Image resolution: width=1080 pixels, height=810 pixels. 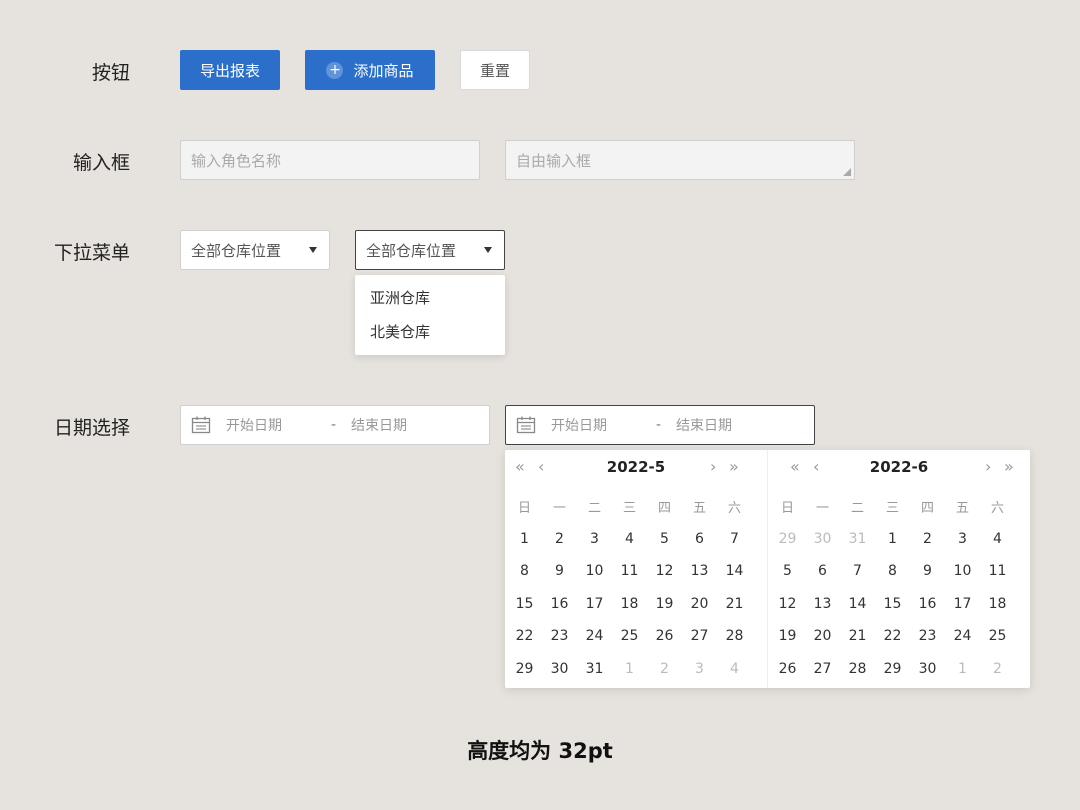 I want to click on dropdown-option-asia: 亚洲仓库, so click(x=430, y=298).